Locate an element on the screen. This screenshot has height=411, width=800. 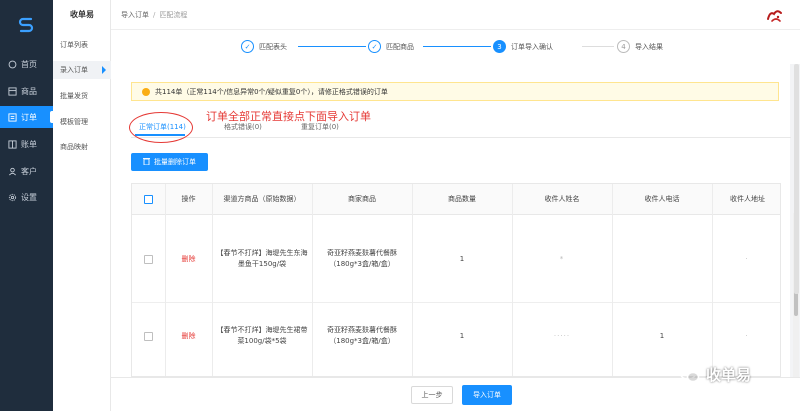
progress-steps: ✓ 匹配表头 ✓ 匹配商品 3 订单导入确认 4 导入结果 is located at coordinates (455, 47).